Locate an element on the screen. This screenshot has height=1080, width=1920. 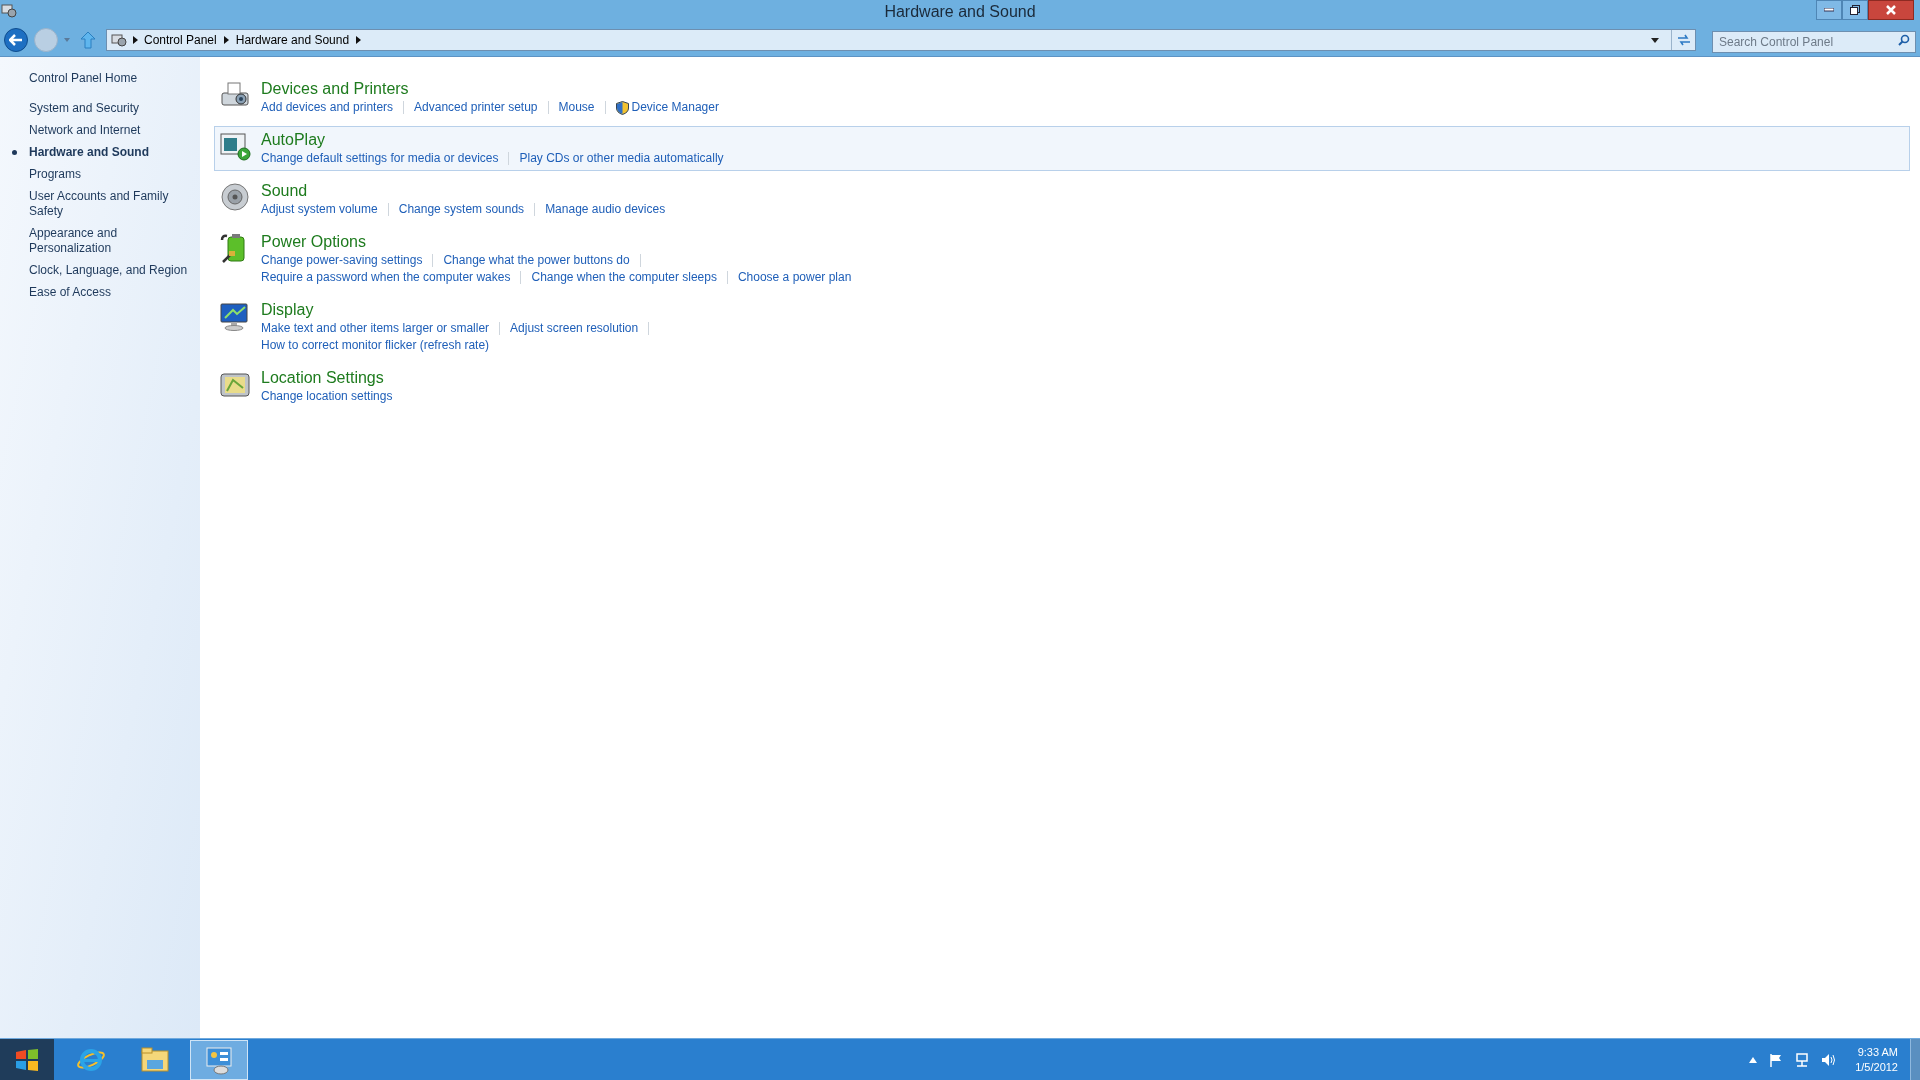
taskbar-button is located at coordinates (219, 1059).